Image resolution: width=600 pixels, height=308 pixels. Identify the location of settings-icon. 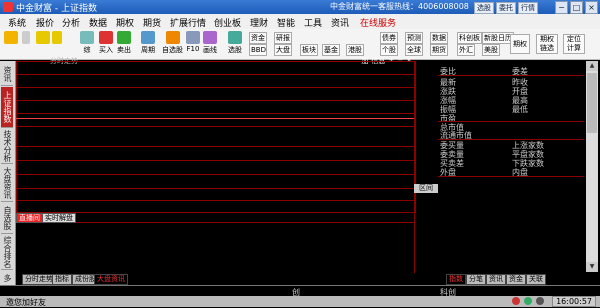
(540, 301).